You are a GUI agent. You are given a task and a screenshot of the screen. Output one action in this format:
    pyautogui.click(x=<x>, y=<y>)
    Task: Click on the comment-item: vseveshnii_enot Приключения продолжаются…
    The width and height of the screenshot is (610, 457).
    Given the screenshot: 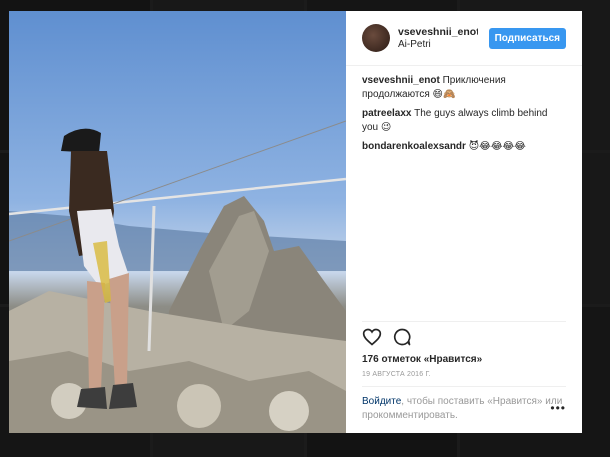 What is the action you would take?
    pyautogui.click(x=464, y=88)
    